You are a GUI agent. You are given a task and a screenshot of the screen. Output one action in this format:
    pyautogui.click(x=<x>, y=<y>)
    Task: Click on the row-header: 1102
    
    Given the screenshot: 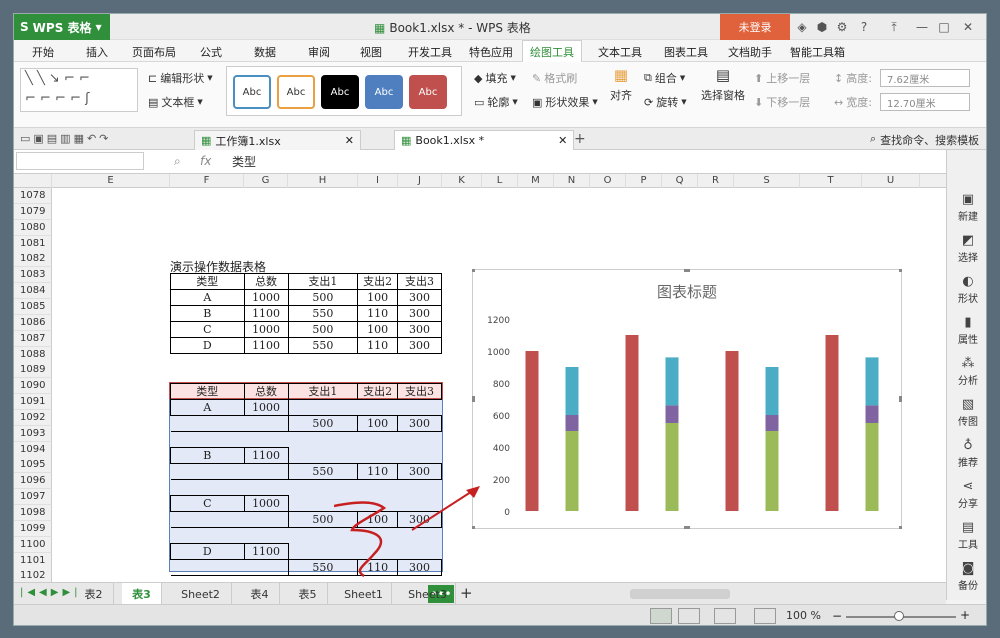 What is the action you would take?
    pyautogui.click(x=33, y=575)
    